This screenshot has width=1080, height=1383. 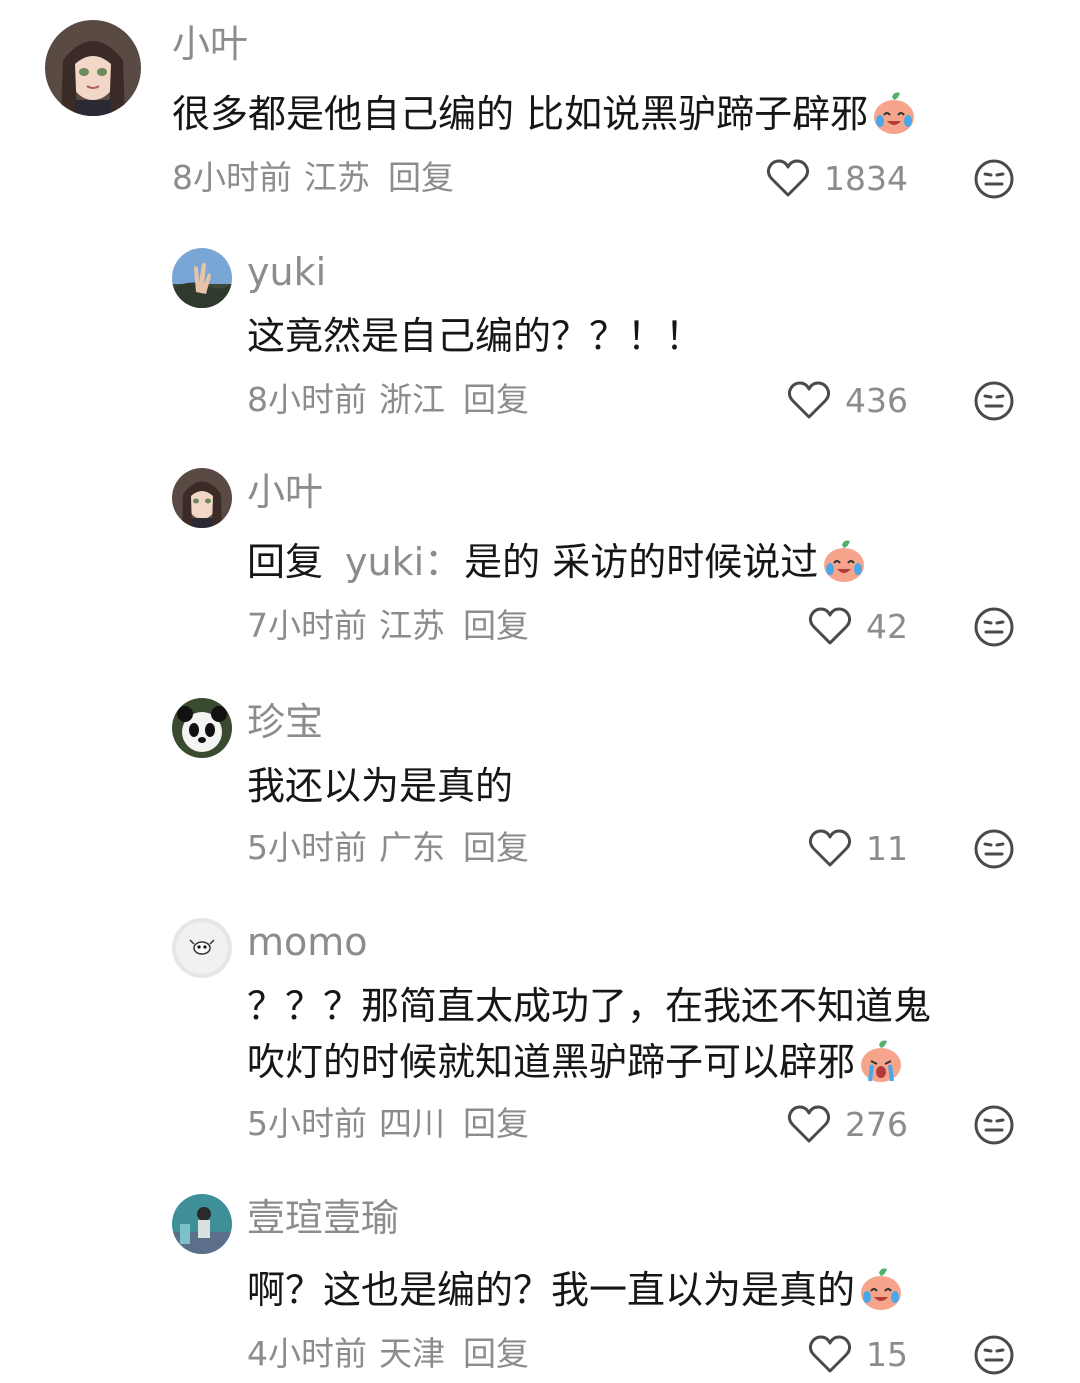 I want to click on comment-location: 广东, so click(x=412, y=847).